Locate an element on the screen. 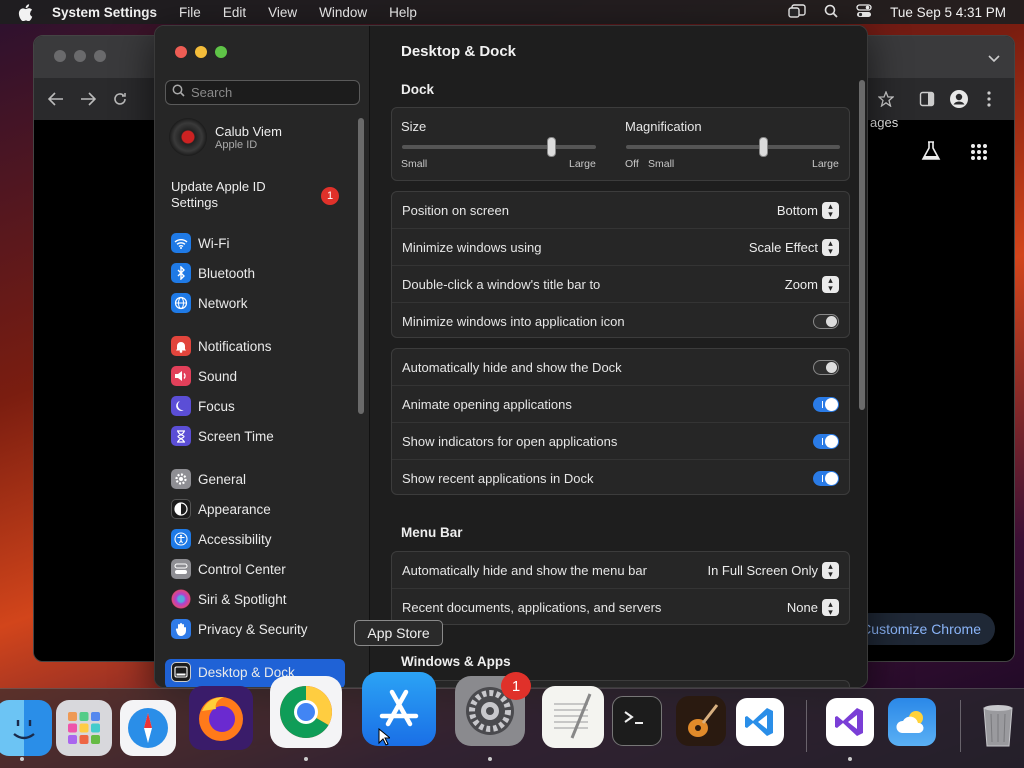 This screenshot has width=1024, height=768. spotlight-search-icon is located at coordinates (831, 12).